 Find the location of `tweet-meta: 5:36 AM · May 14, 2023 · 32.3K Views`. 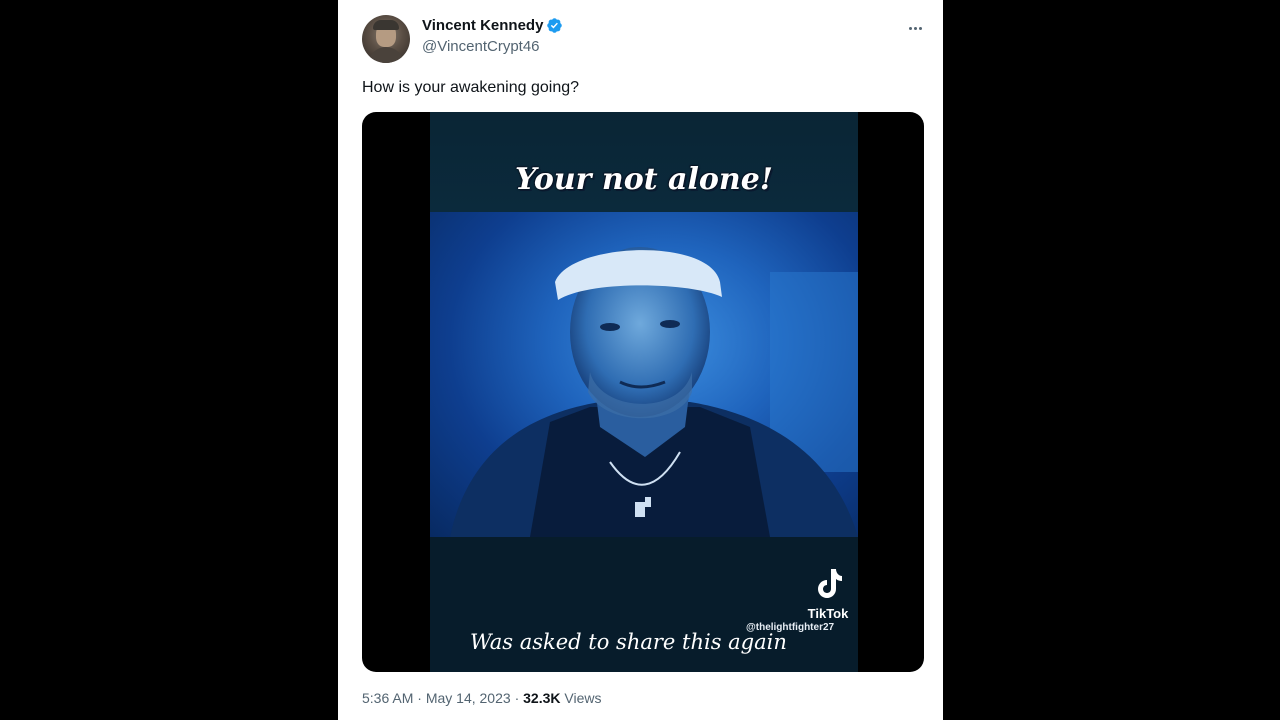

tweet-meta: 5:36 AM · May 14, 2023 · 32.3K Views is located at coordinates (481, 698).